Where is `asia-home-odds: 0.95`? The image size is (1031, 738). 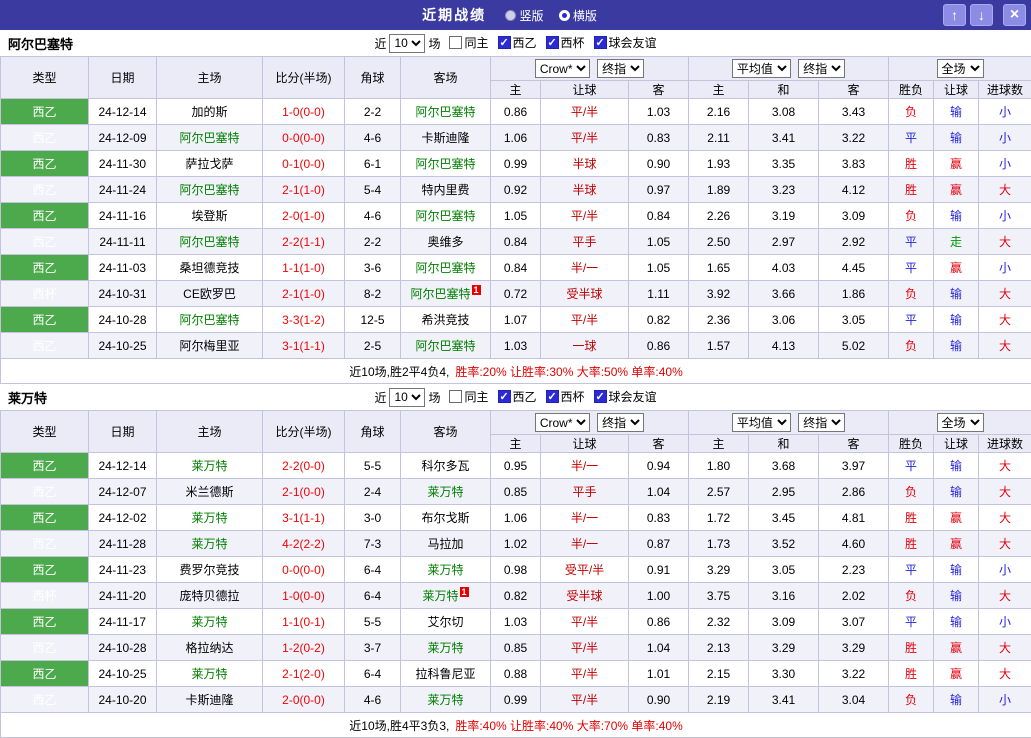
asia-home-odds: 0.95 is located at coordinates (516, 466).